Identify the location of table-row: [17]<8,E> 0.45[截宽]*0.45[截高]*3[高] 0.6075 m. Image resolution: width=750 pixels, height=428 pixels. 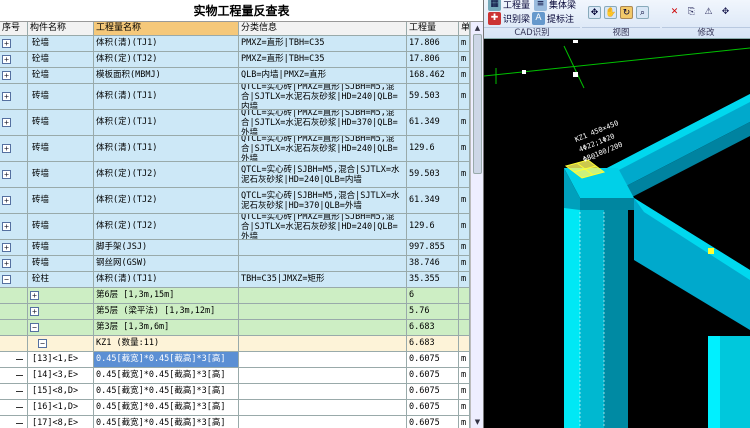
(235, 422).